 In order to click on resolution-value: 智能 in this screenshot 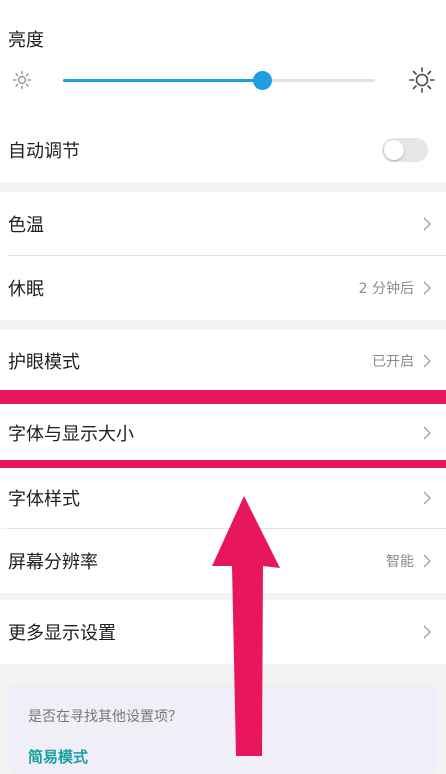, I will do `click(400, 562)`.